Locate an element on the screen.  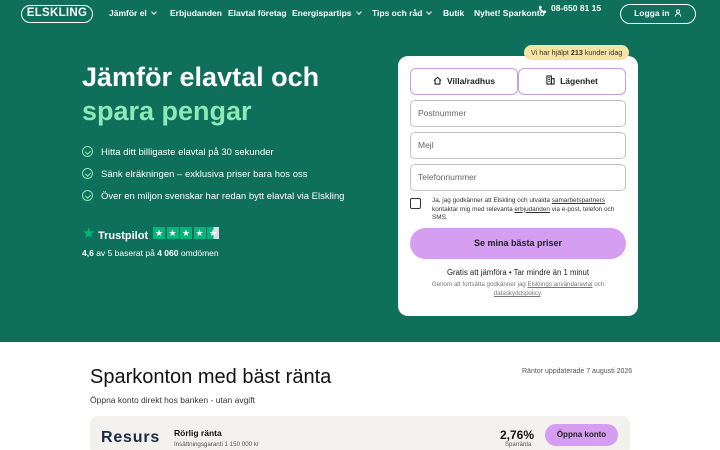
housing-type-villa-button: Villa/radhus is located at coordinates (464, 81).